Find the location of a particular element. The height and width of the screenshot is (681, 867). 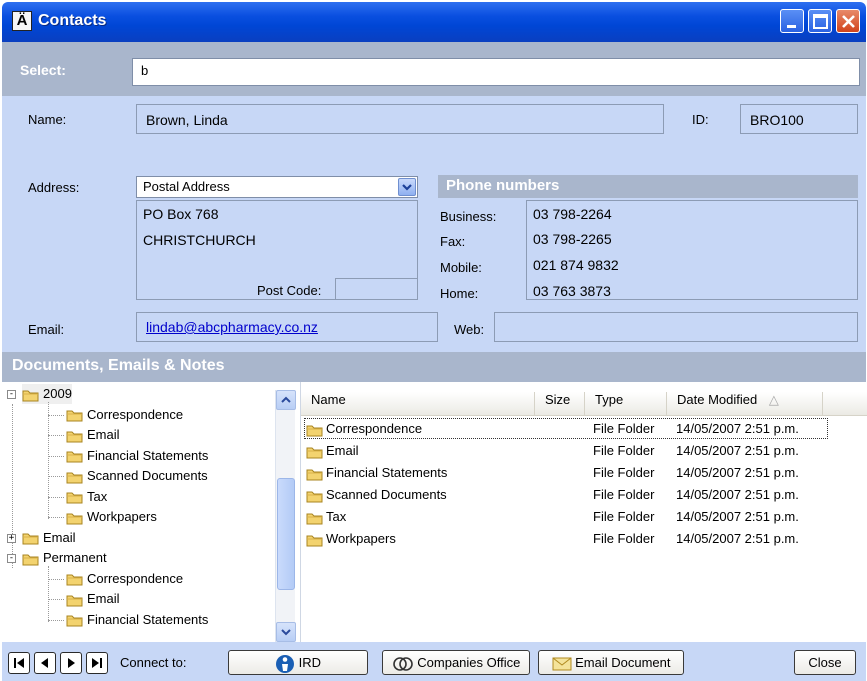

tree-subfolder: Workpapers is located at coordinates (111, 517).